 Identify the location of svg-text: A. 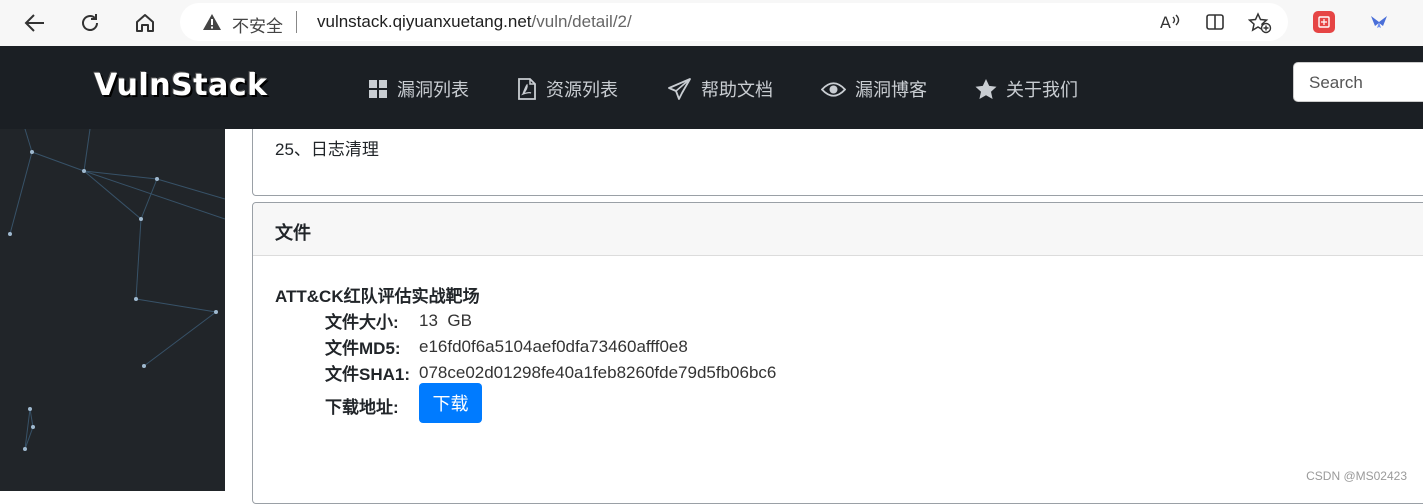
(1165, 22).